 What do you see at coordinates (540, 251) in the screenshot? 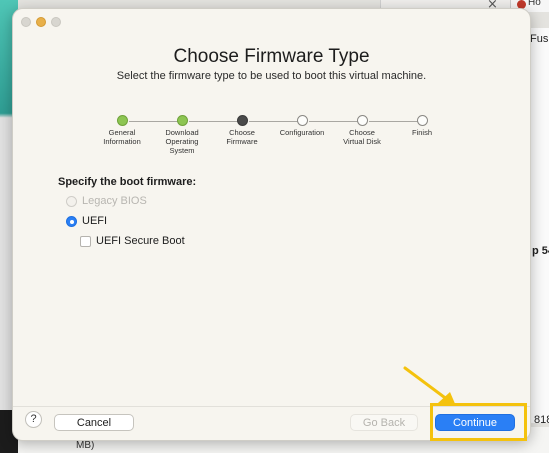
I see `background-text-p54: p 54` at bounding box center [540, 251].